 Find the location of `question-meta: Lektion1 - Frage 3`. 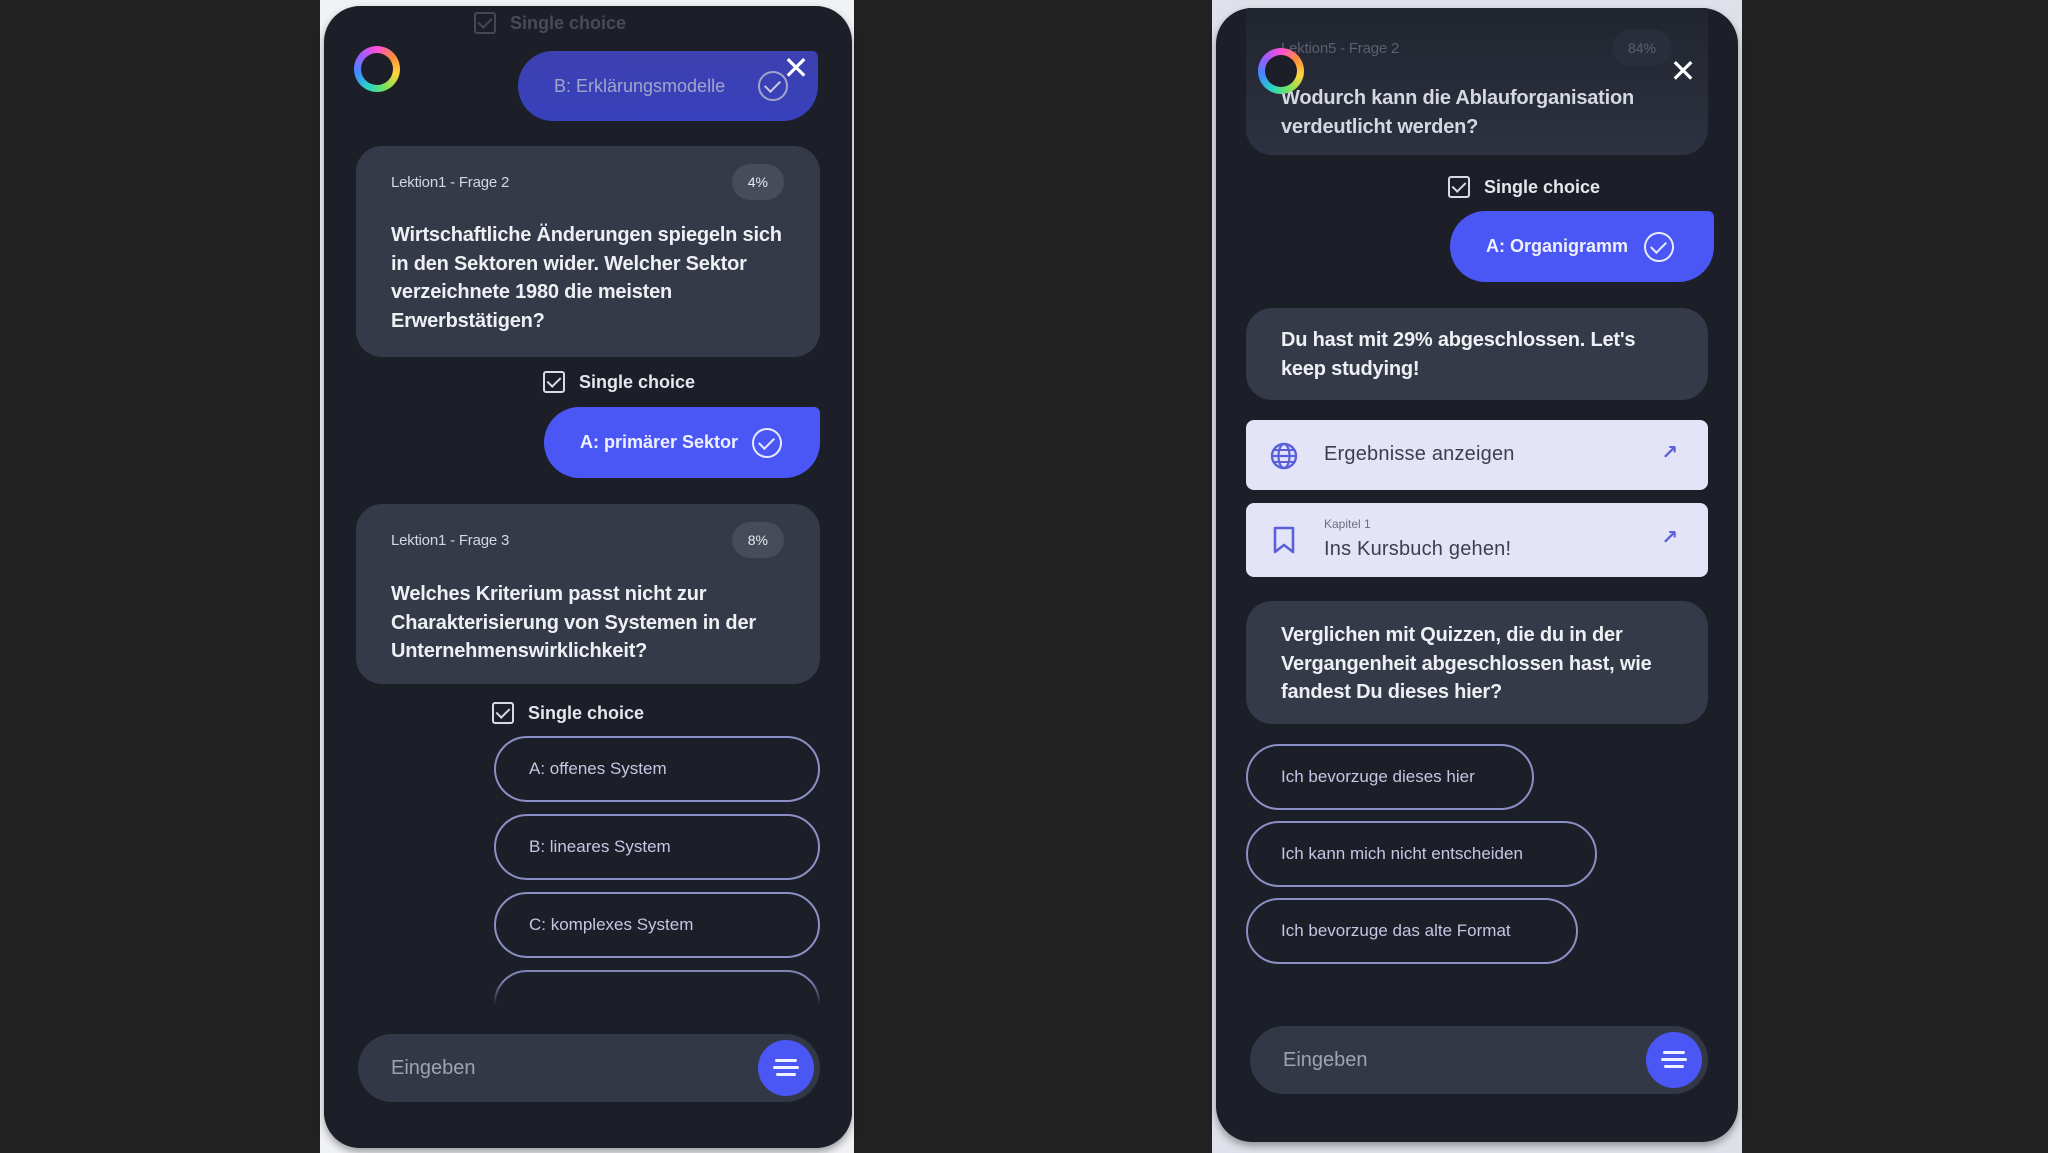

question-meta: Lektion1 - Frage 3 is located at coordinates (450, 540).